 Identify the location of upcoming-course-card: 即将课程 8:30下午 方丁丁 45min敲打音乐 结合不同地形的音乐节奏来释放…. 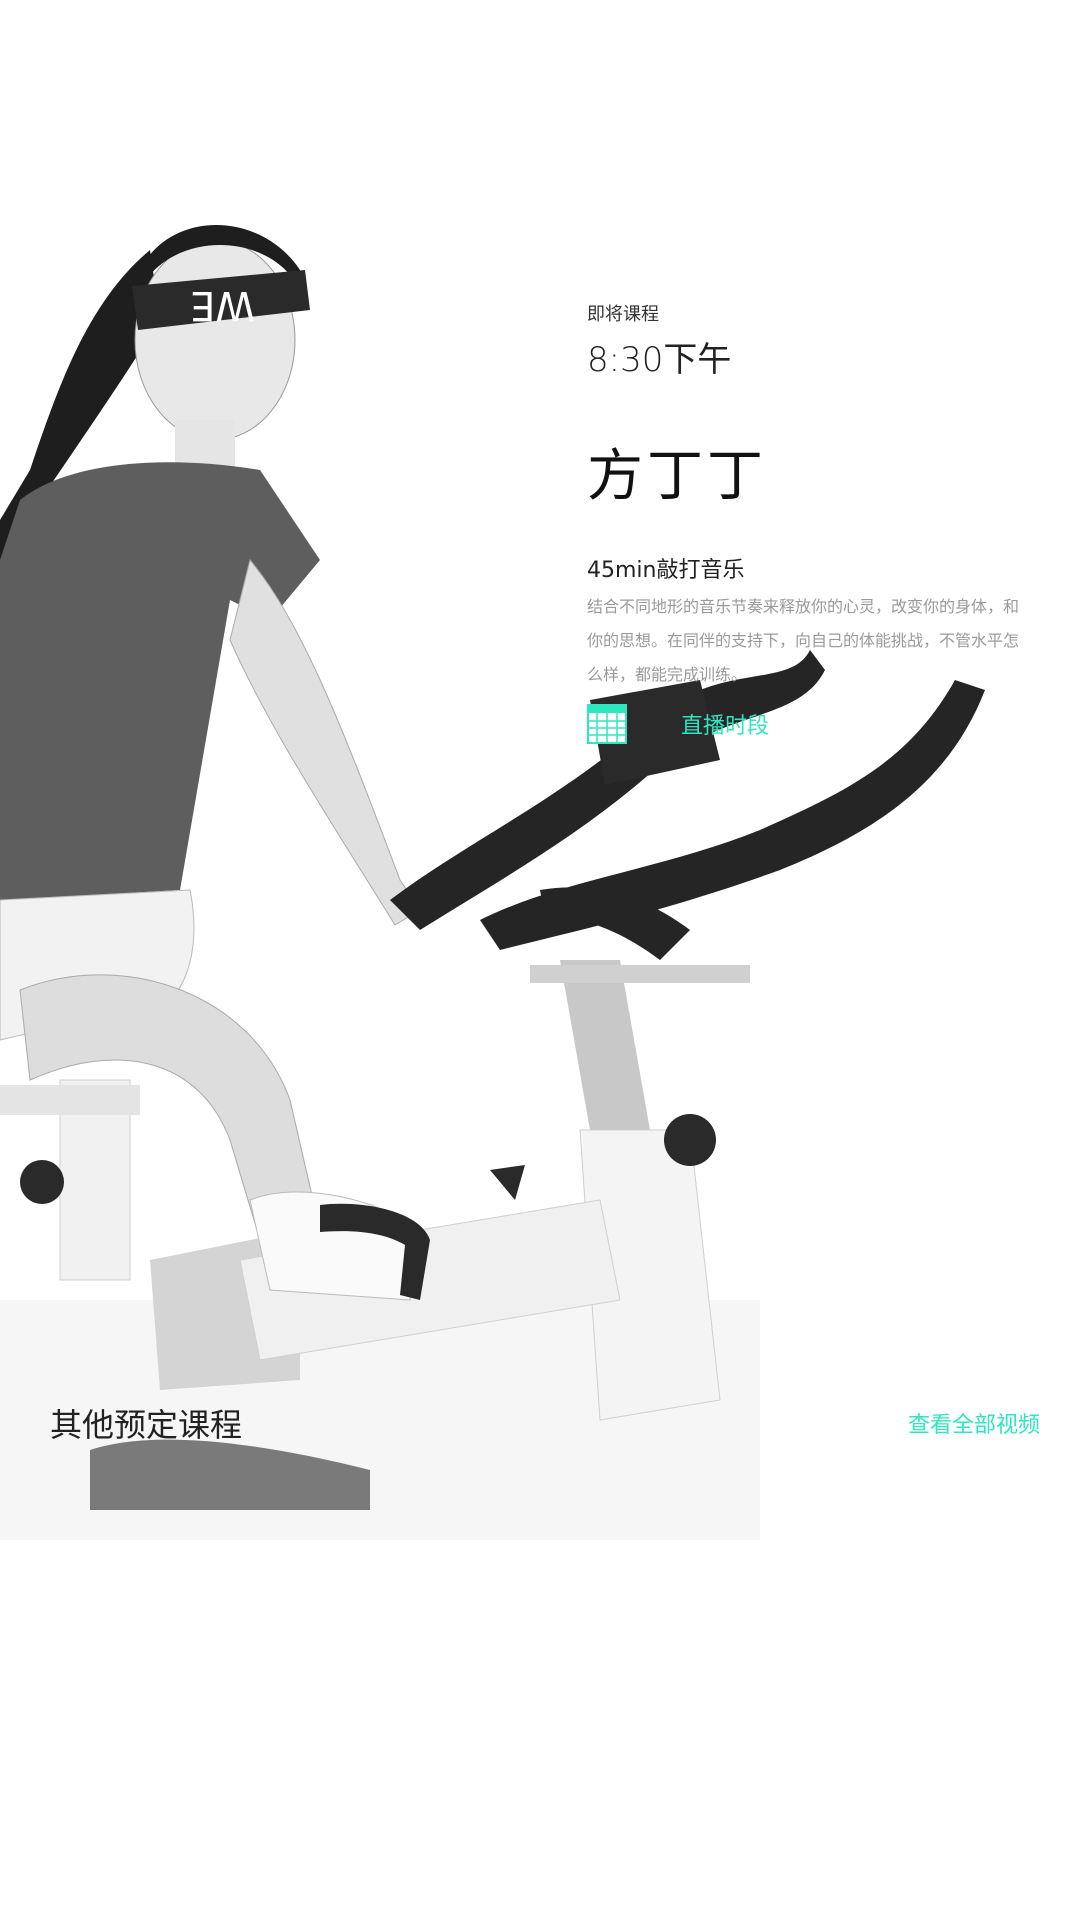
(807, 496).